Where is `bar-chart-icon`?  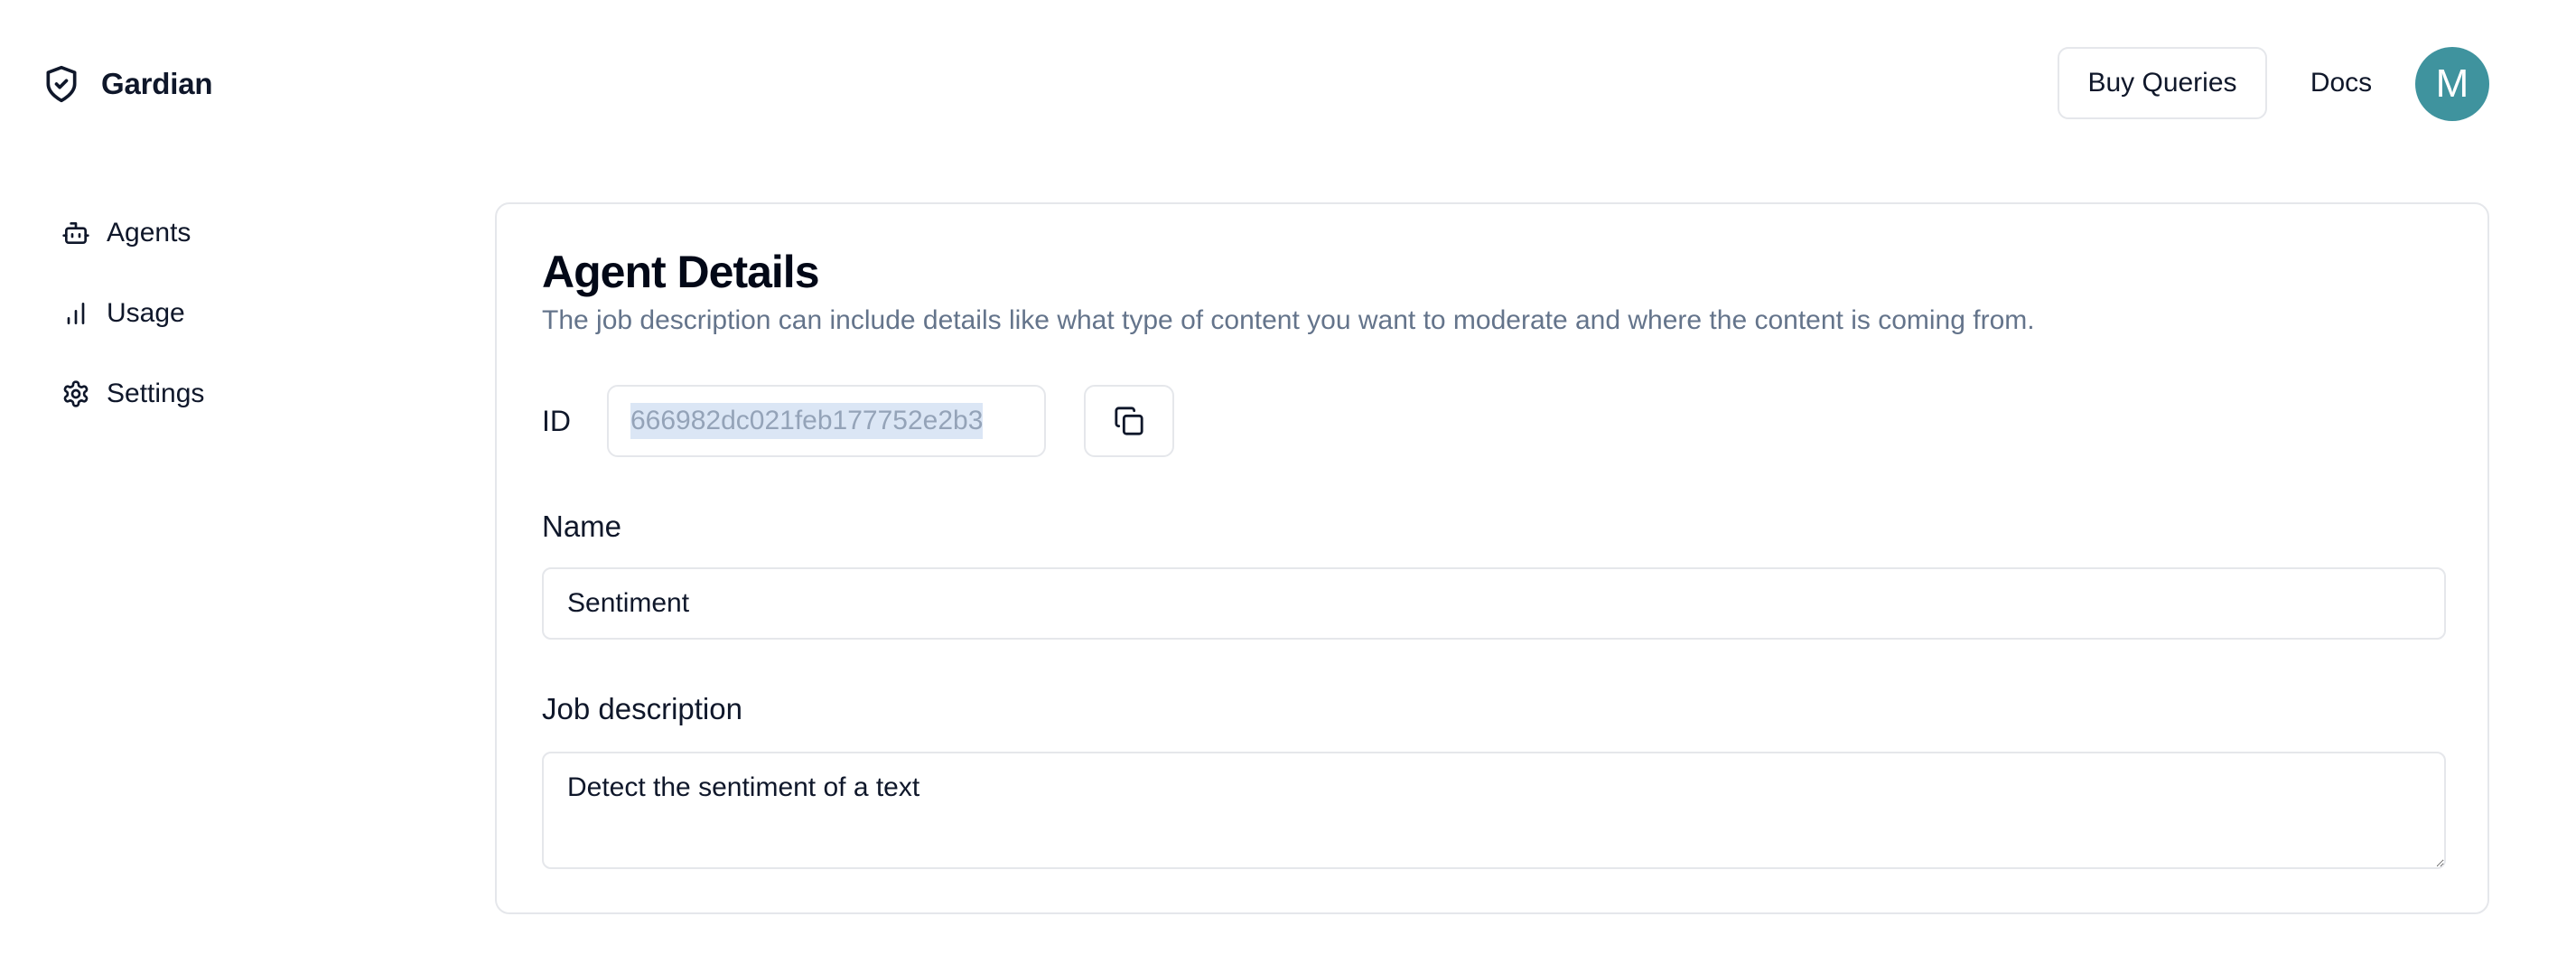 bar-chart-icon is located at coordinates (75, 313).